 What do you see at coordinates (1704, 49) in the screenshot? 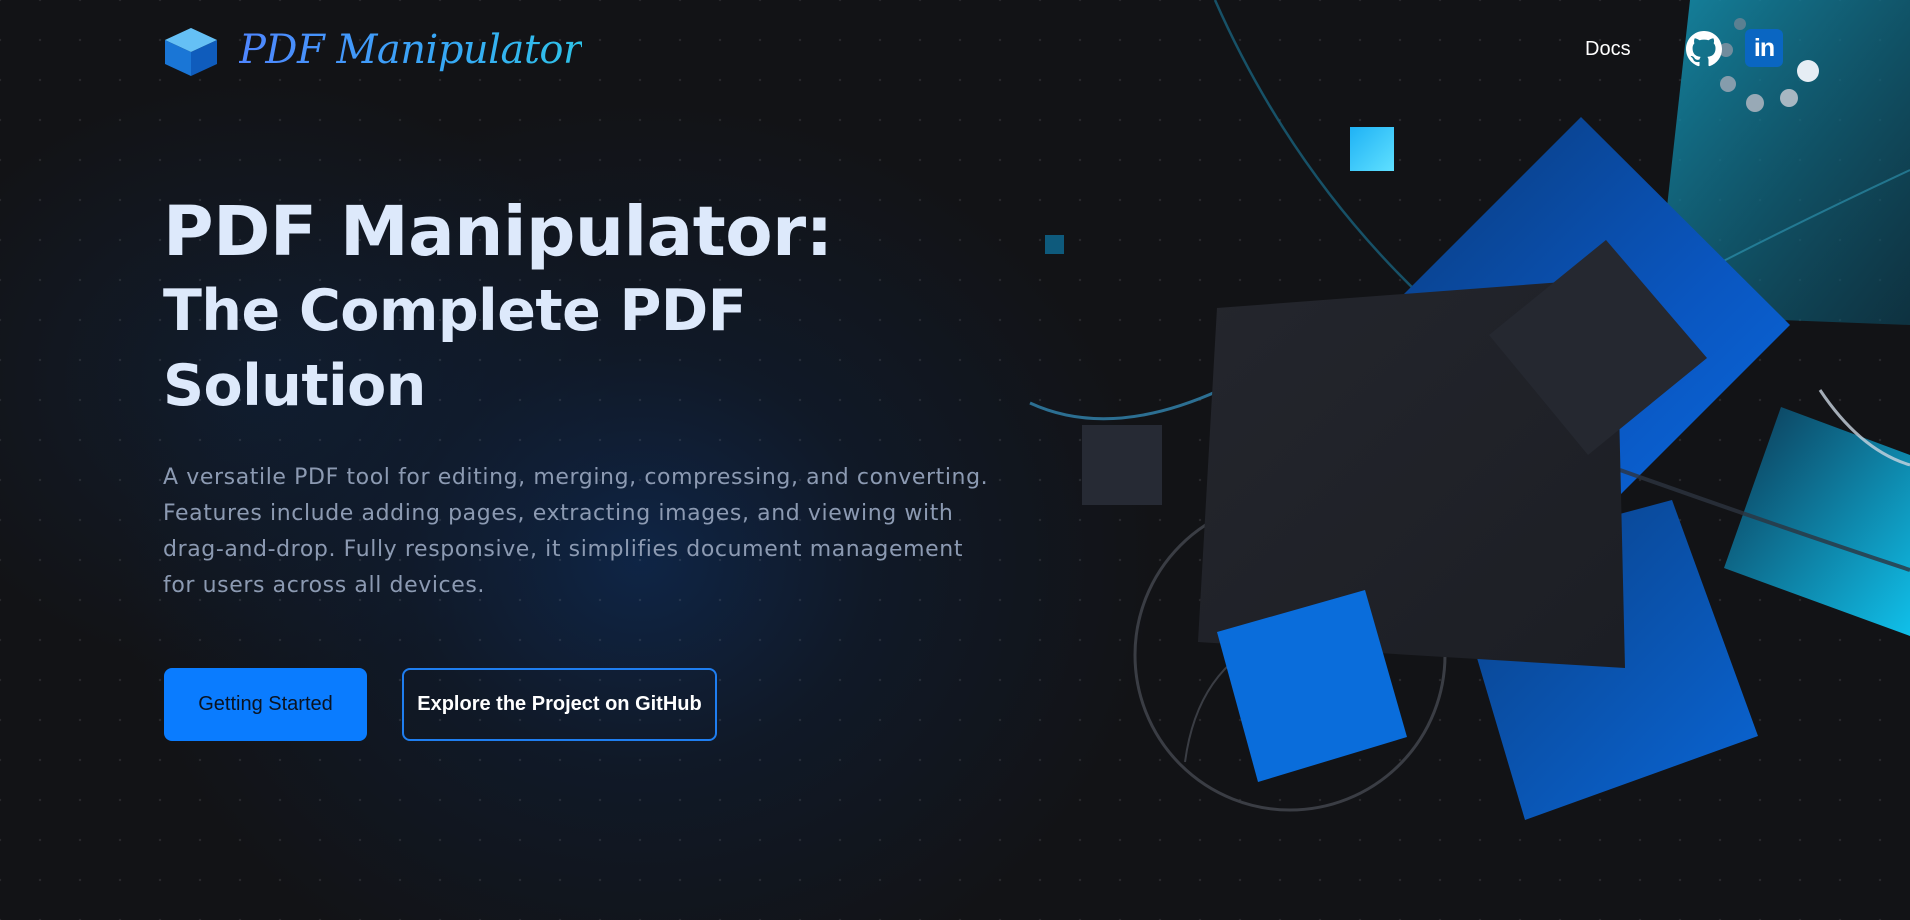
I see `github-icon` at bounding box center [1704, 49].